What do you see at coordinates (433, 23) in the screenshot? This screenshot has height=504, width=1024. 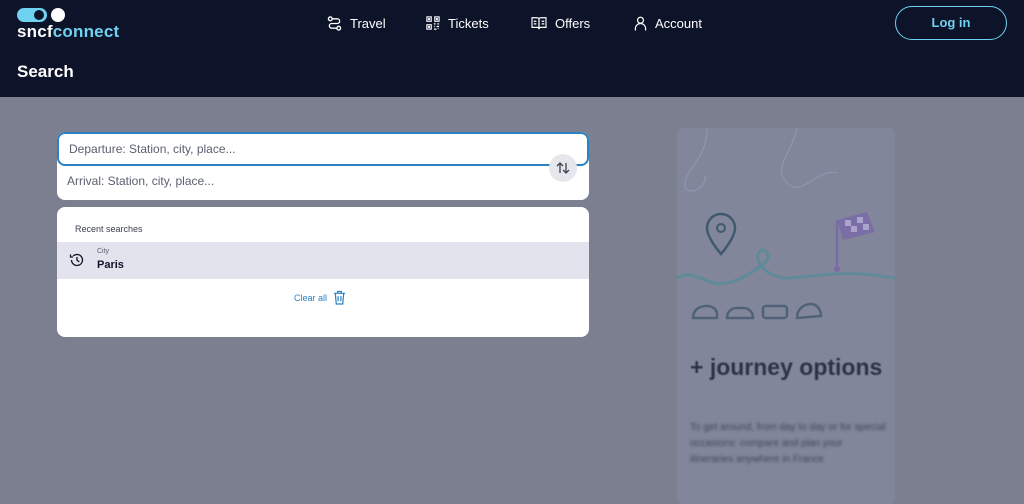 I see `qr-code-icon` at bounding box center [433, 23].